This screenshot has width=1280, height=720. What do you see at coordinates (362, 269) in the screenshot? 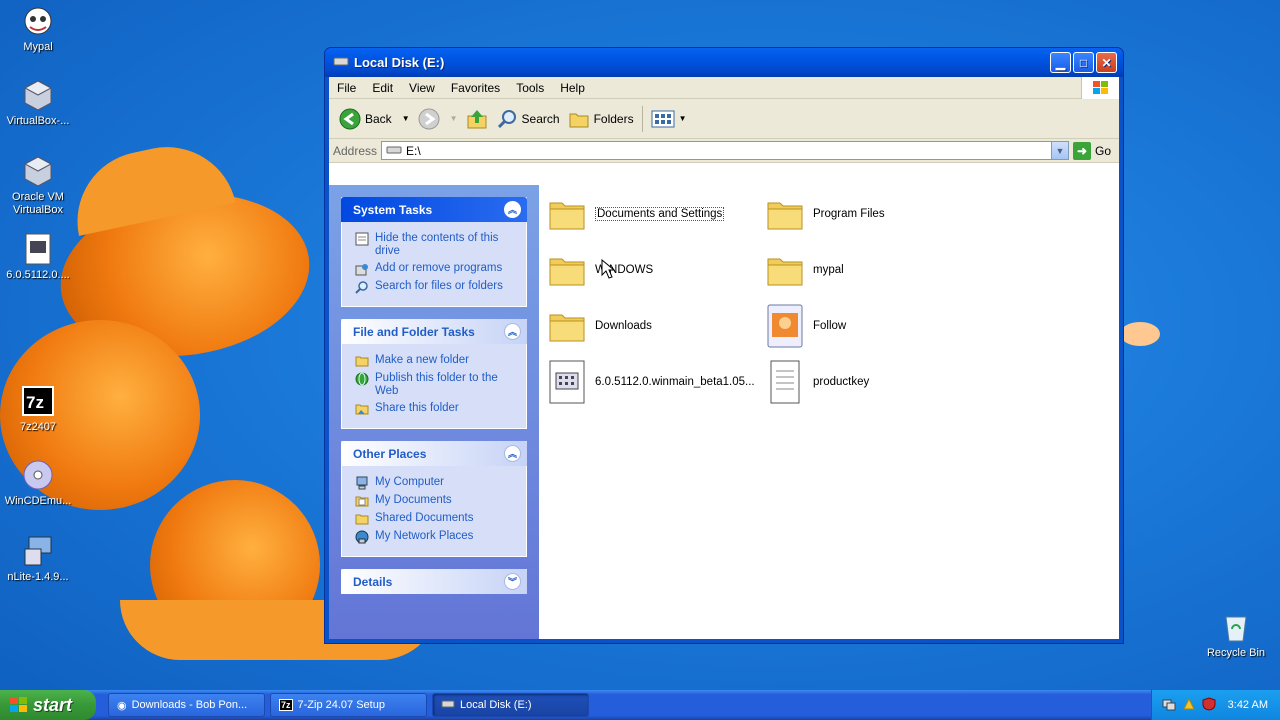
I see `add-remove-programs-icon` at bounding box center [362, 269].